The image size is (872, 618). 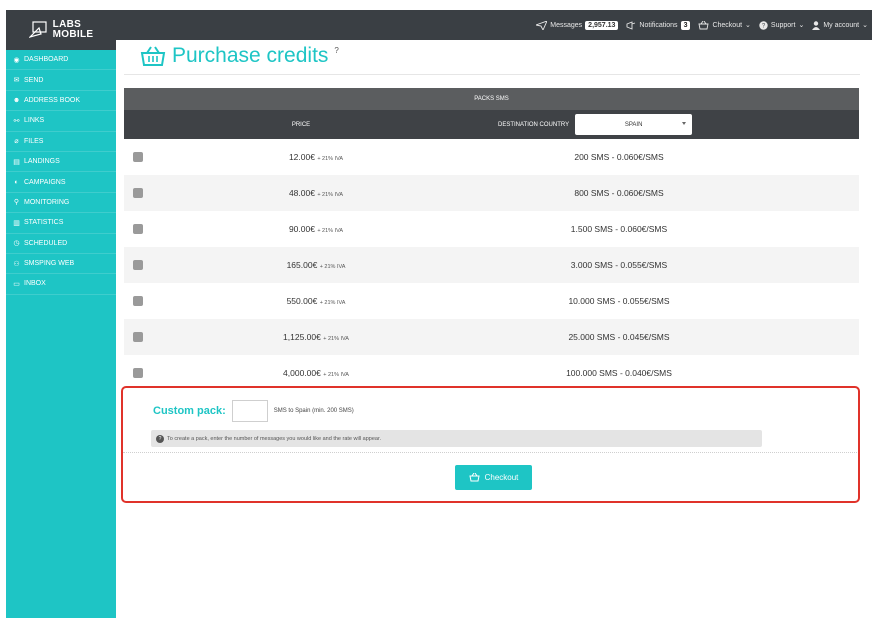 What do you see at coordinates (619, 193) in the screenshot?
I see `pack-sms: 800 SMS - 0.060€/SMS` at bounding box center [619, 193].